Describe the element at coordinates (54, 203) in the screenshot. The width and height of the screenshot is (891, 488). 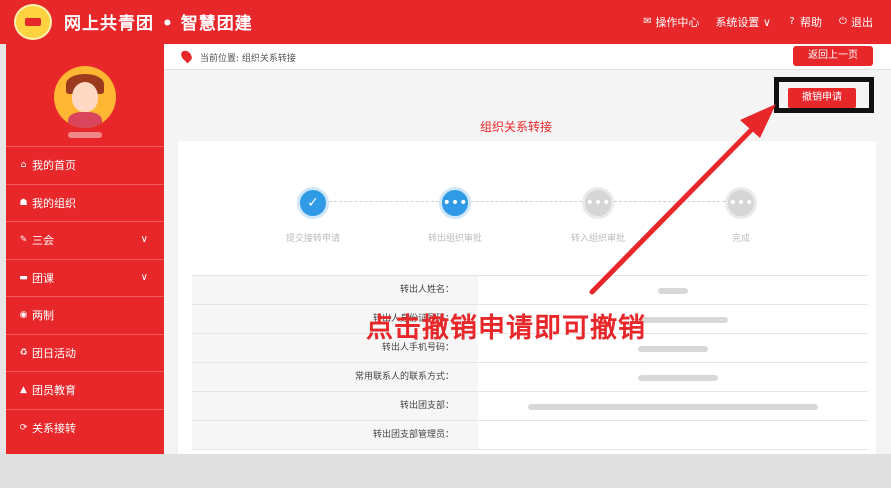
I see `sidebar-item-label: 我的组织` at that location.